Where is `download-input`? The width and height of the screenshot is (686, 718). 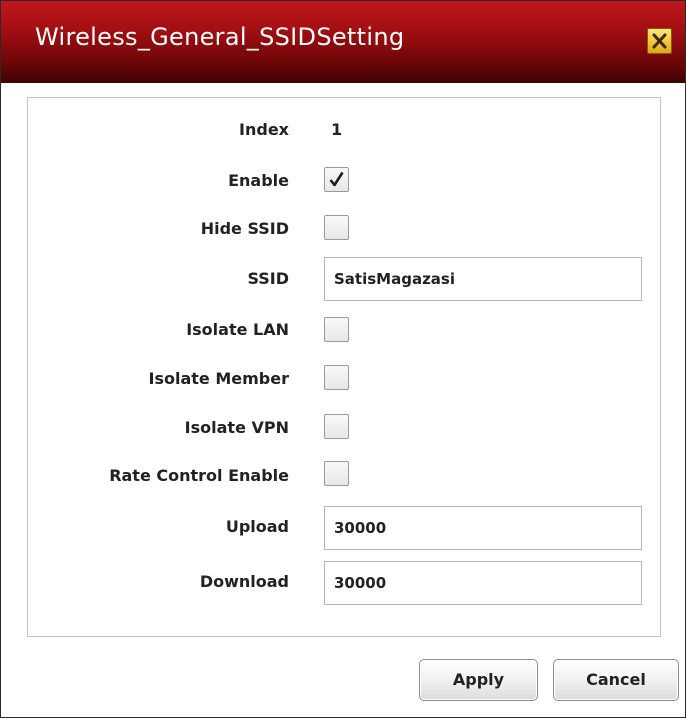 download-input is located at coordinates (483, 583).